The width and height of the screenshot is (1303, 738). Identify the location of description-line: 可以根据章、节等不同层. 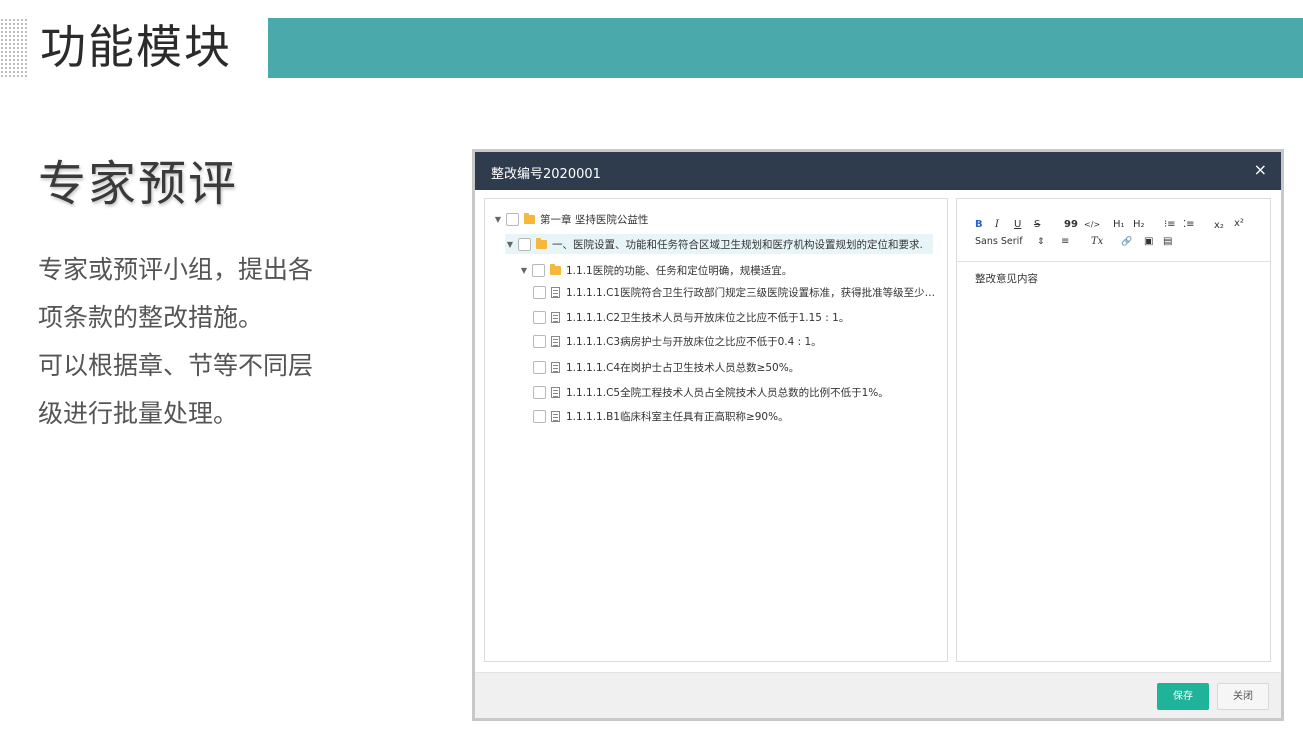
(176, 365).